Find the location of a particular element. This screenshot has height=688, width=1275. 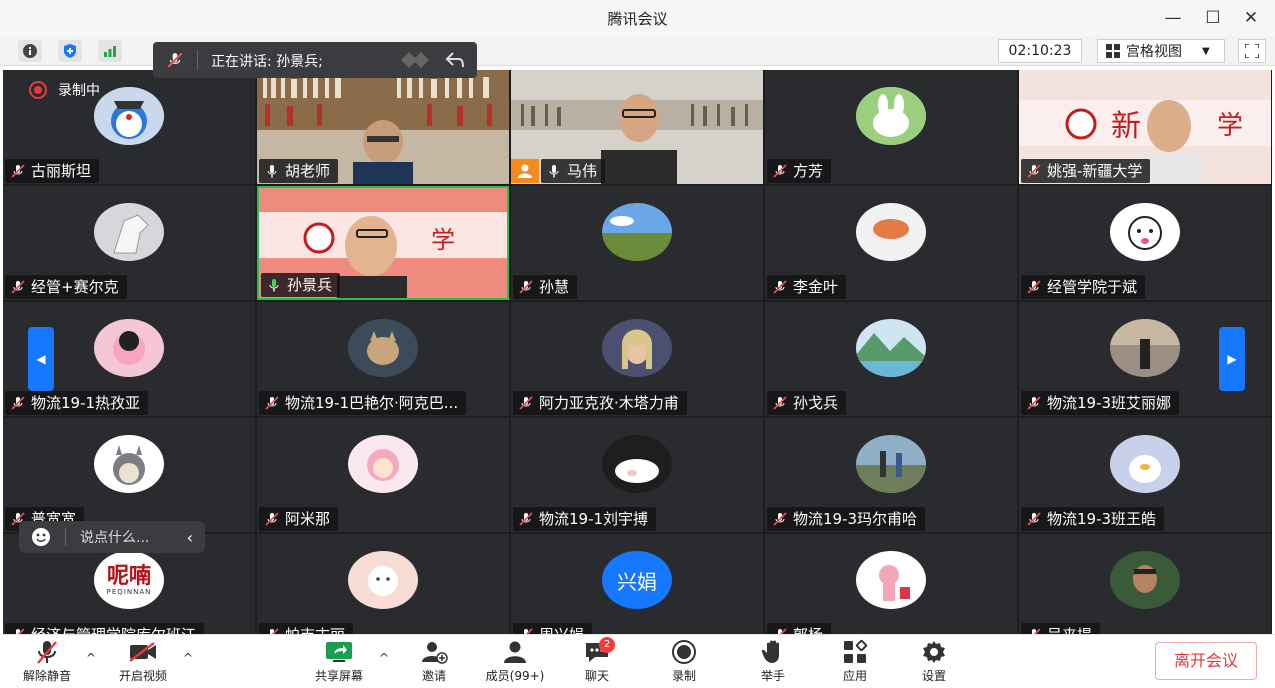

participant-tile: 李金叶 is located at coordinates (891, 243).